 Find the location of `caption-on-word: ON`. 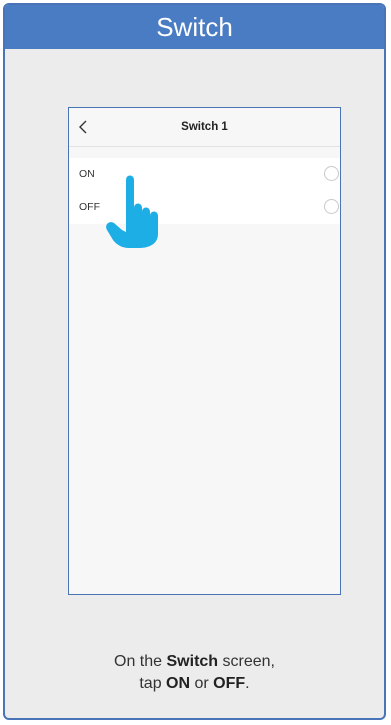

caption-on-word: ON is located at coordinates (178, 683).